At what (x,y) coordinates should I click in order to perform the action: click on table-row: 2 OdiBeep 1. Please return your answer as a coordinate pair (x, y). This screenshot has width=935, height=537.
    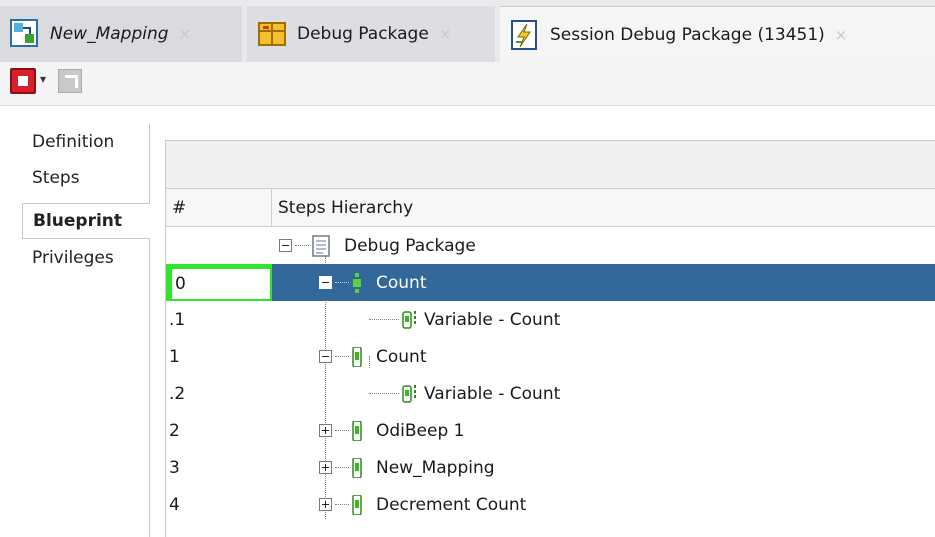
    Looking at the image, I should click on (550, 430).